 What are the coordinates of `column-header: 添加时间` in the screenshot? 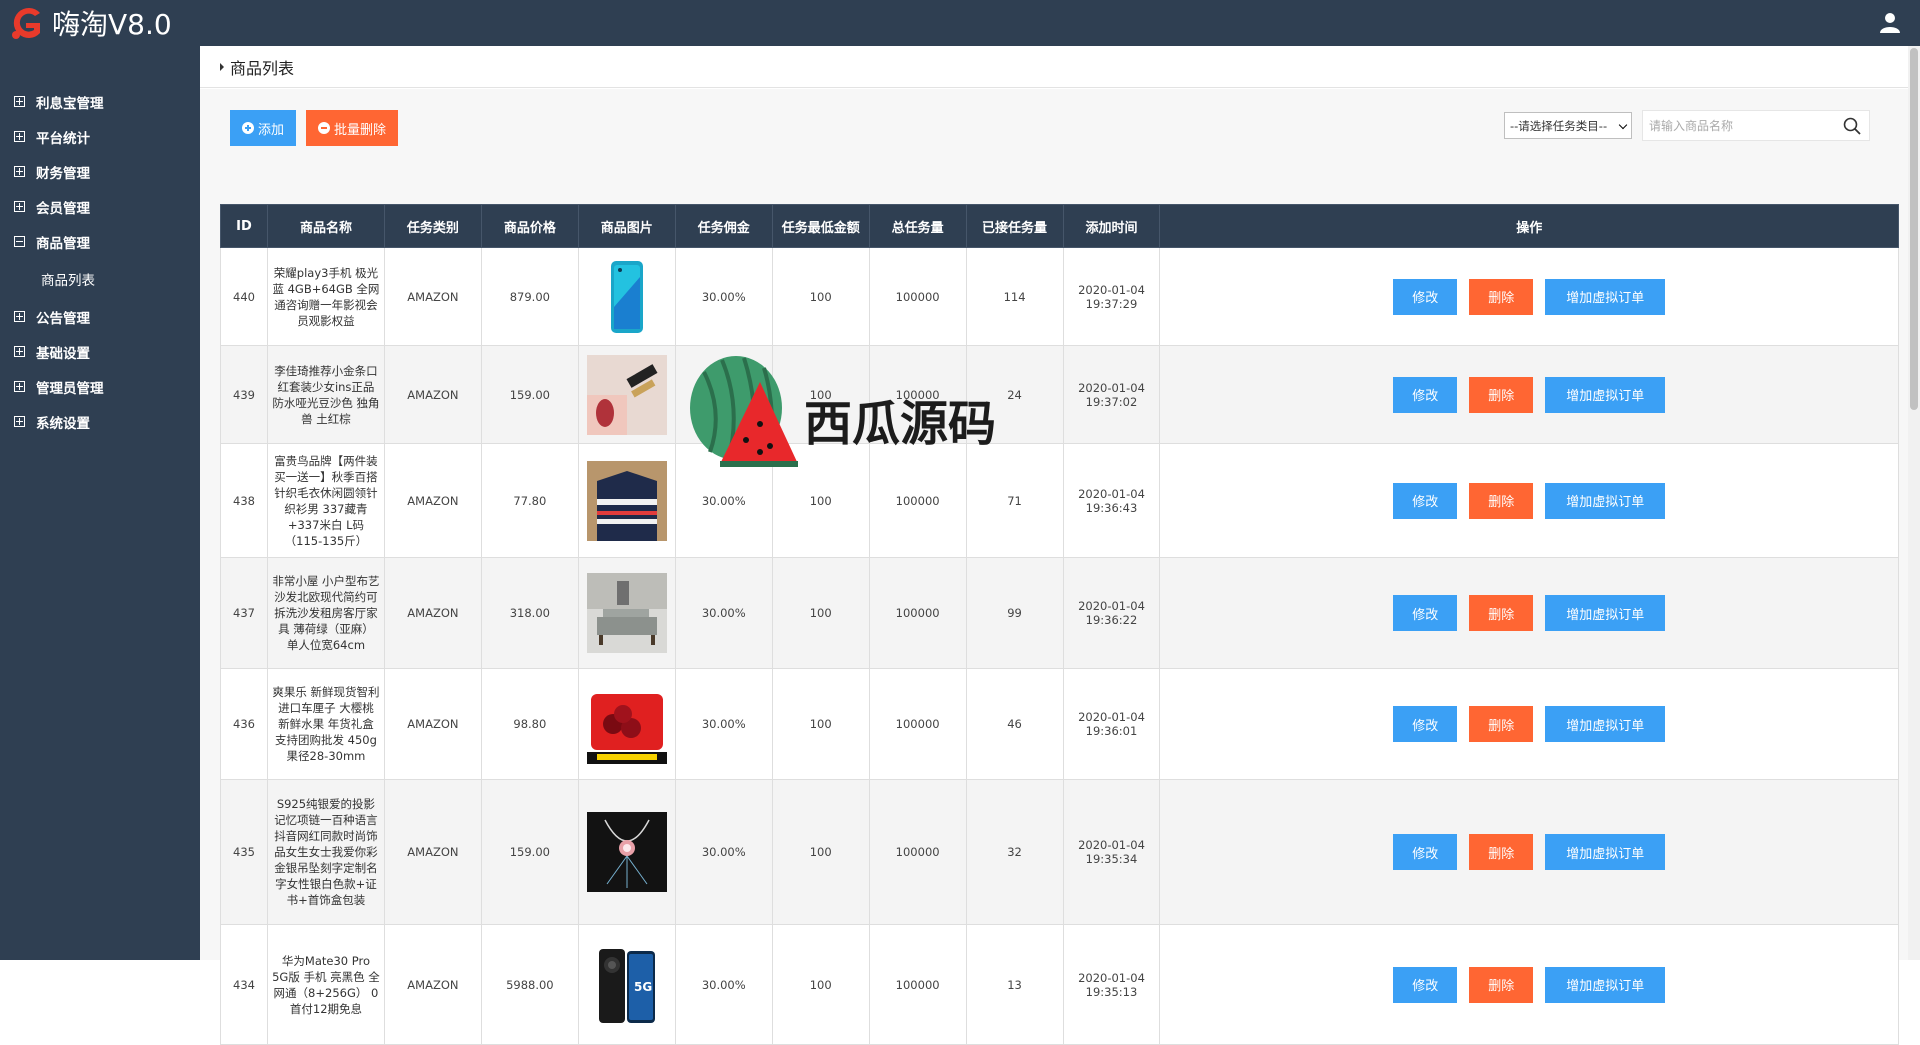 It's located at (1111, 226).